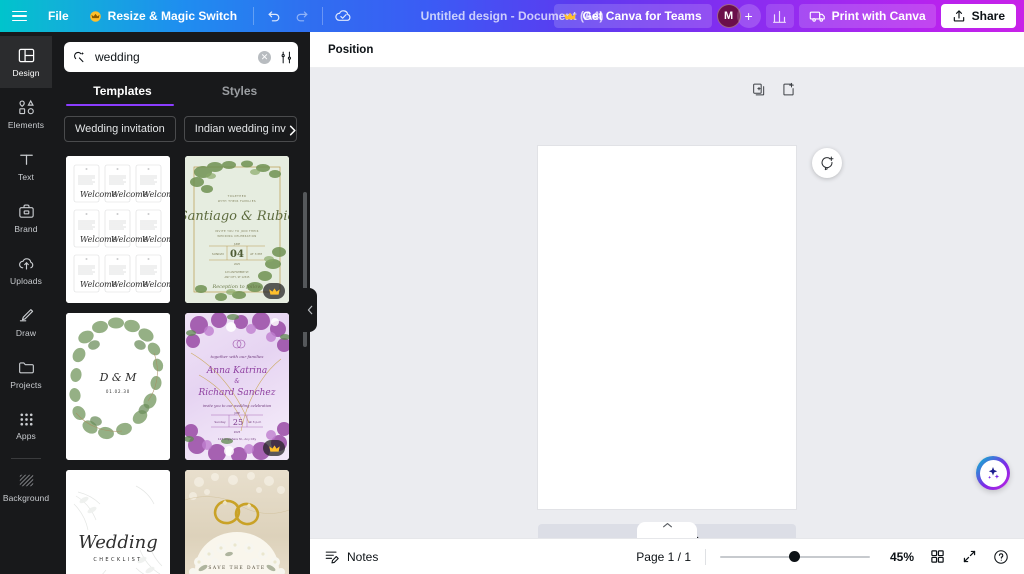  What do you see at coordinates (817, 16) in the screenshot?
I see `truck-icon` at bounding box center [817, 16].